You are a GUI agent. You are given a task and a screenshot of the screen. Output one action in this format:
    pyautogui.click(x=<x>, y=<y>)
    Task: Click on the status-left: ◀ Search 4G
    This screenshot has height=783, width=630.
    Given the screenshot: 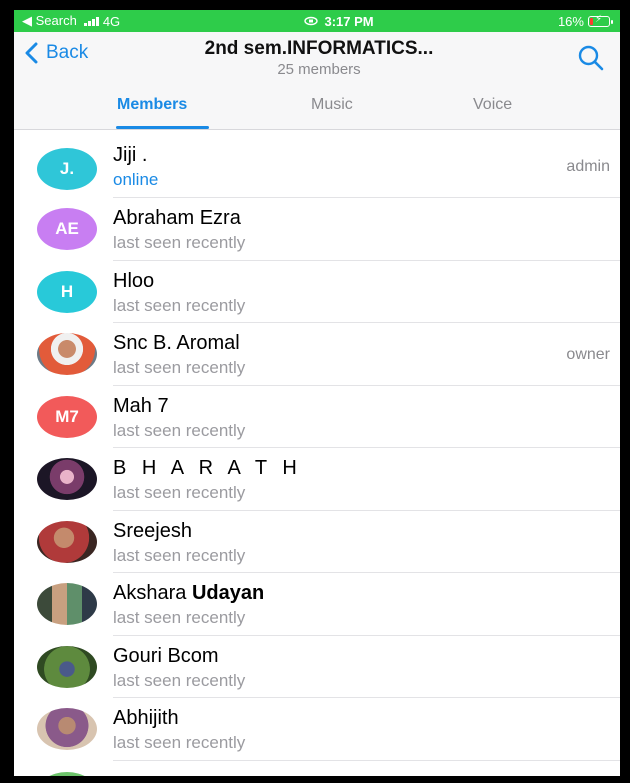 What is the action you would take?
    pyautogui.click(x=71, y=21)
    